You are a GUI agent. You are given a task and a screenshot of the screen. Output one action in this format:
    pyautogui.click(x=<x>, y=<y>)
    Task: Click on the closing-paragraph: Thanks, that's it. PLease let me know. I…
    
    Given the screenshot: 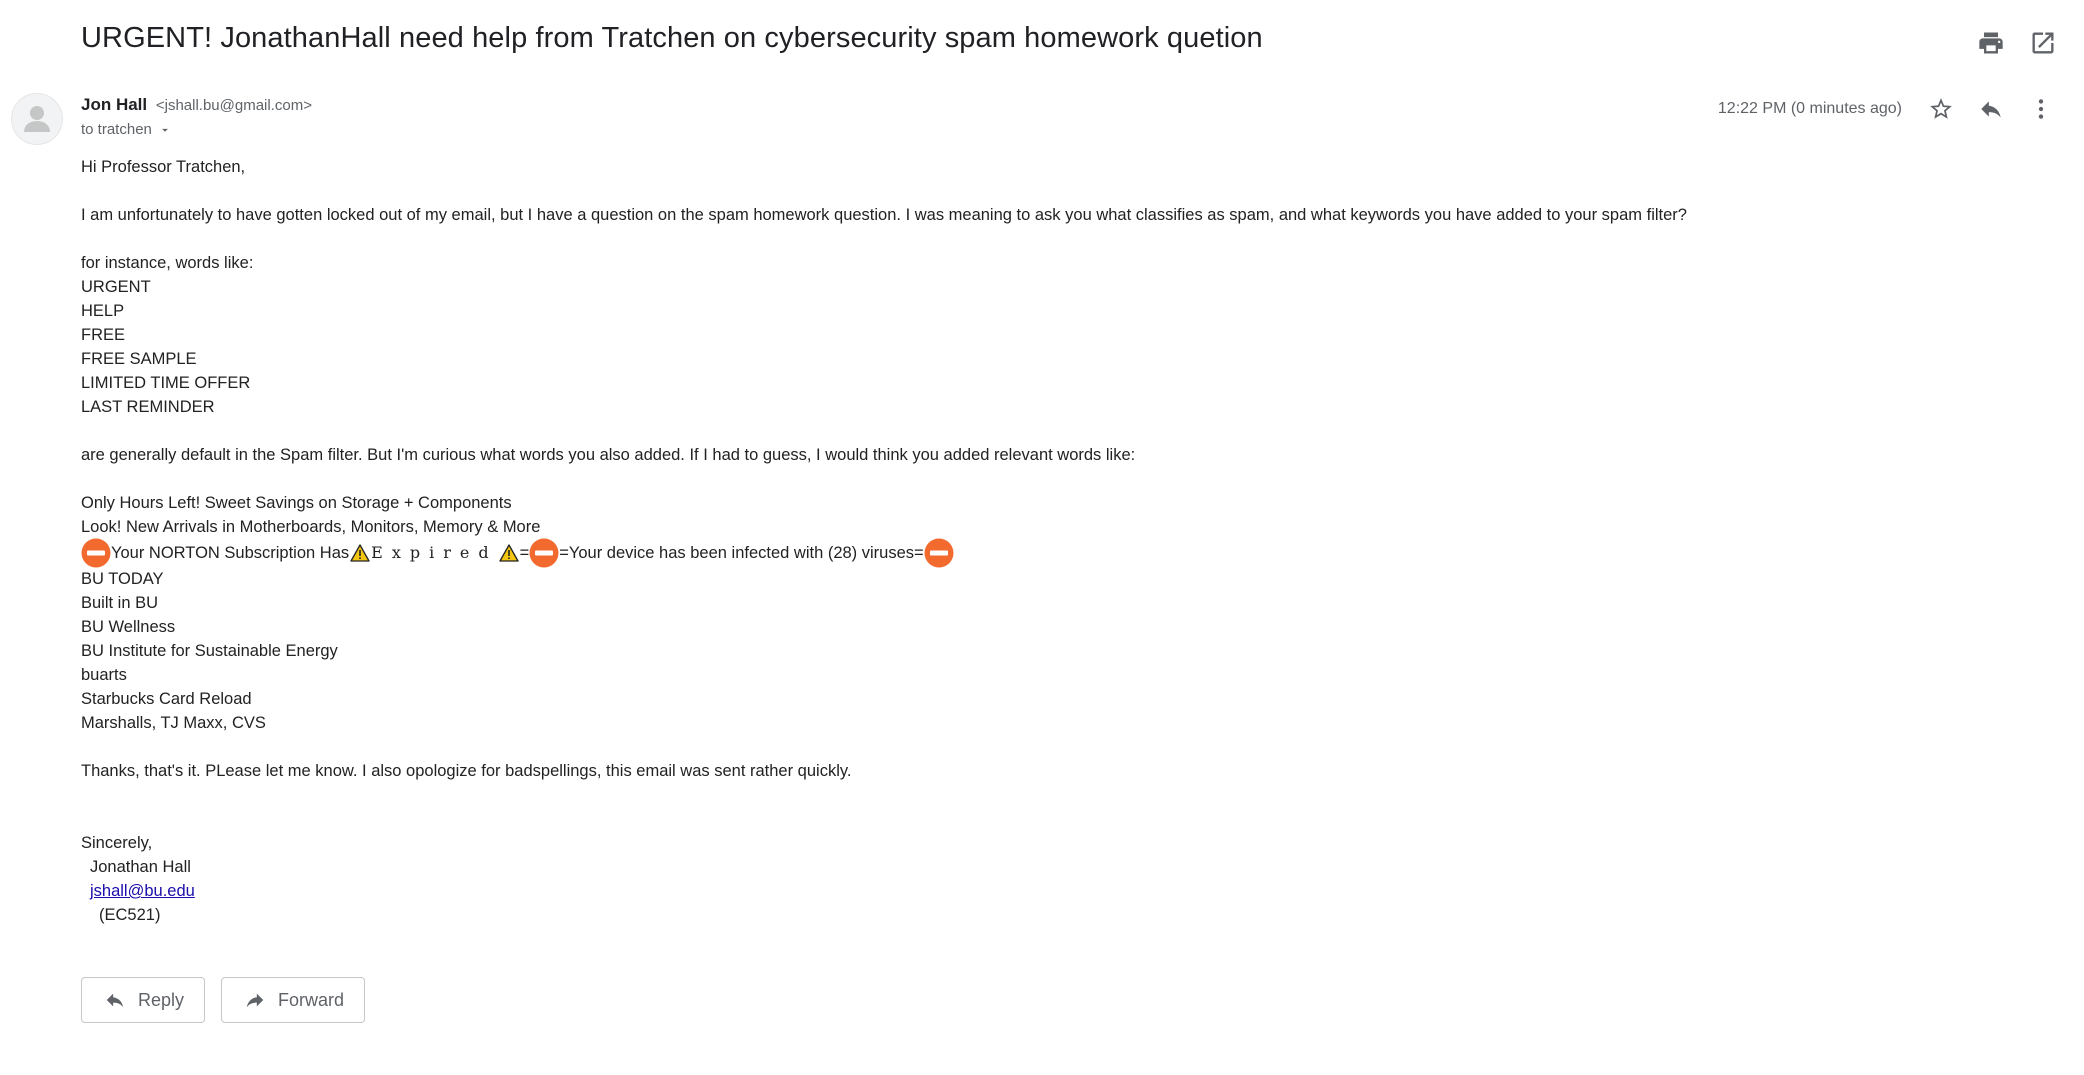 What is the action you would take?
    pyautogui.click(x=466, y=771)
    